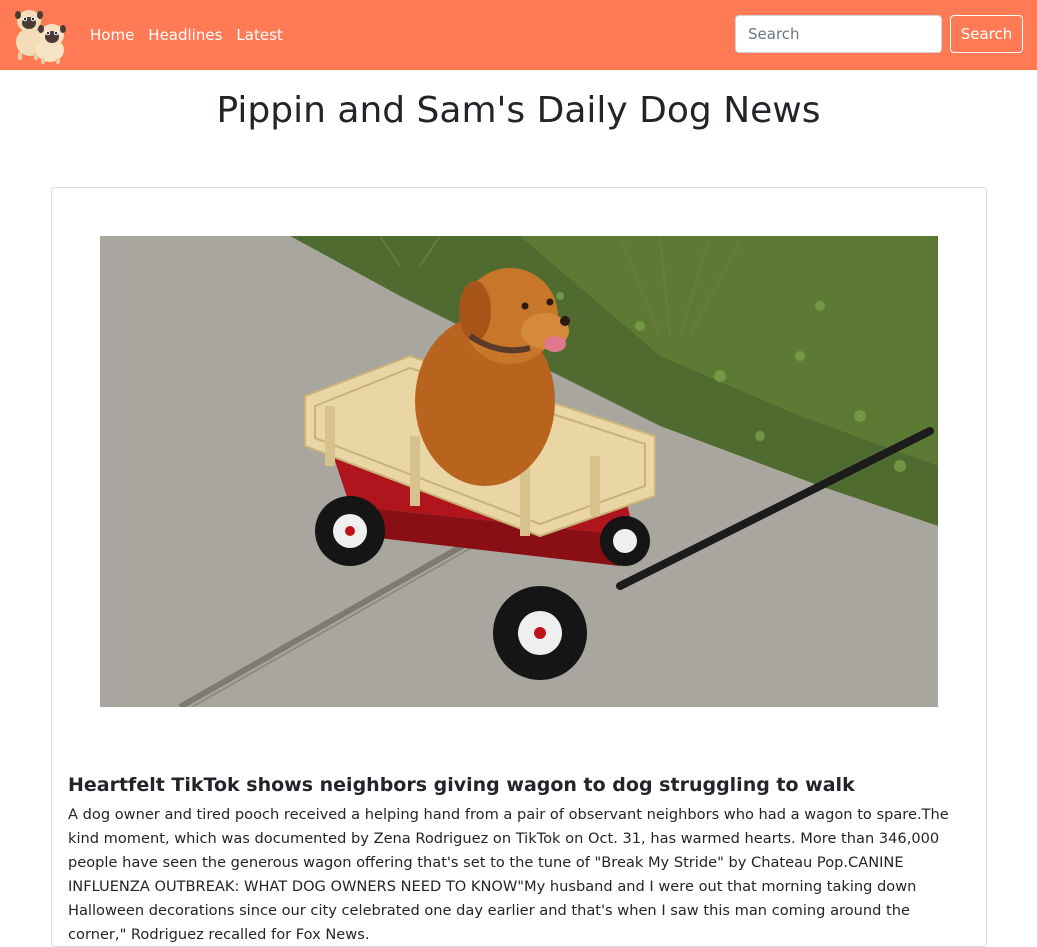 The height and width of the screenshot is (947, 1037). I want to click on nav-link-headlines: Headlines, so click(185, 35).